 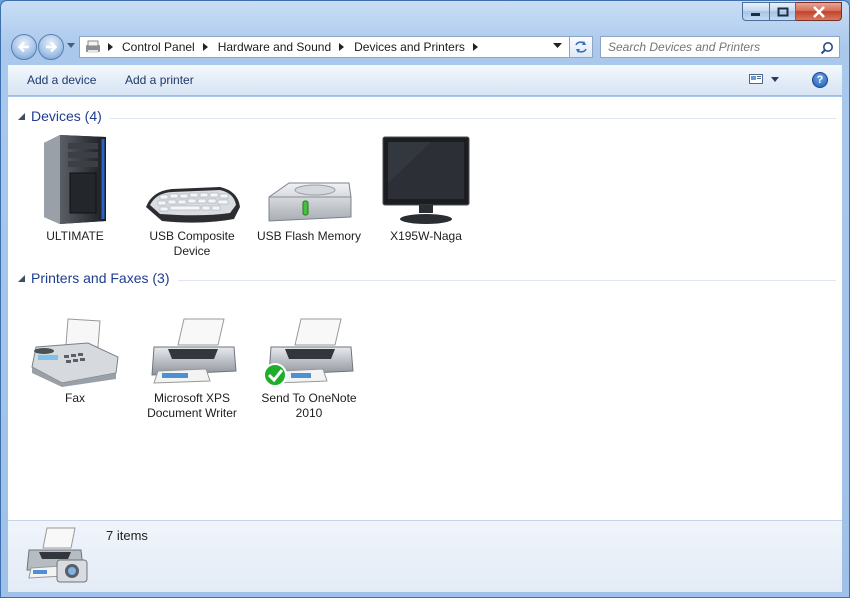 I want to click on keyboard-icon, so click(x=193, y=205).